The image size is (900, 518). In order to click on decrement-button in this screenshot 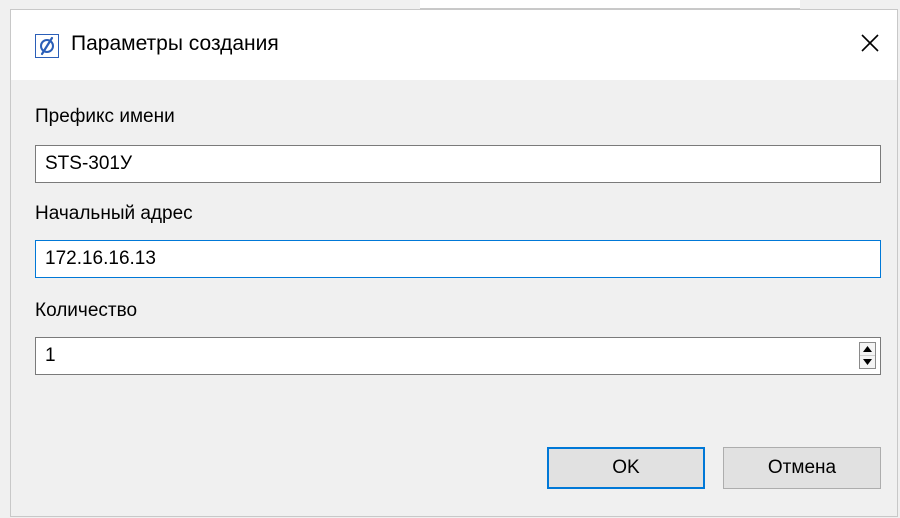, I will do `click(867, 362)`.